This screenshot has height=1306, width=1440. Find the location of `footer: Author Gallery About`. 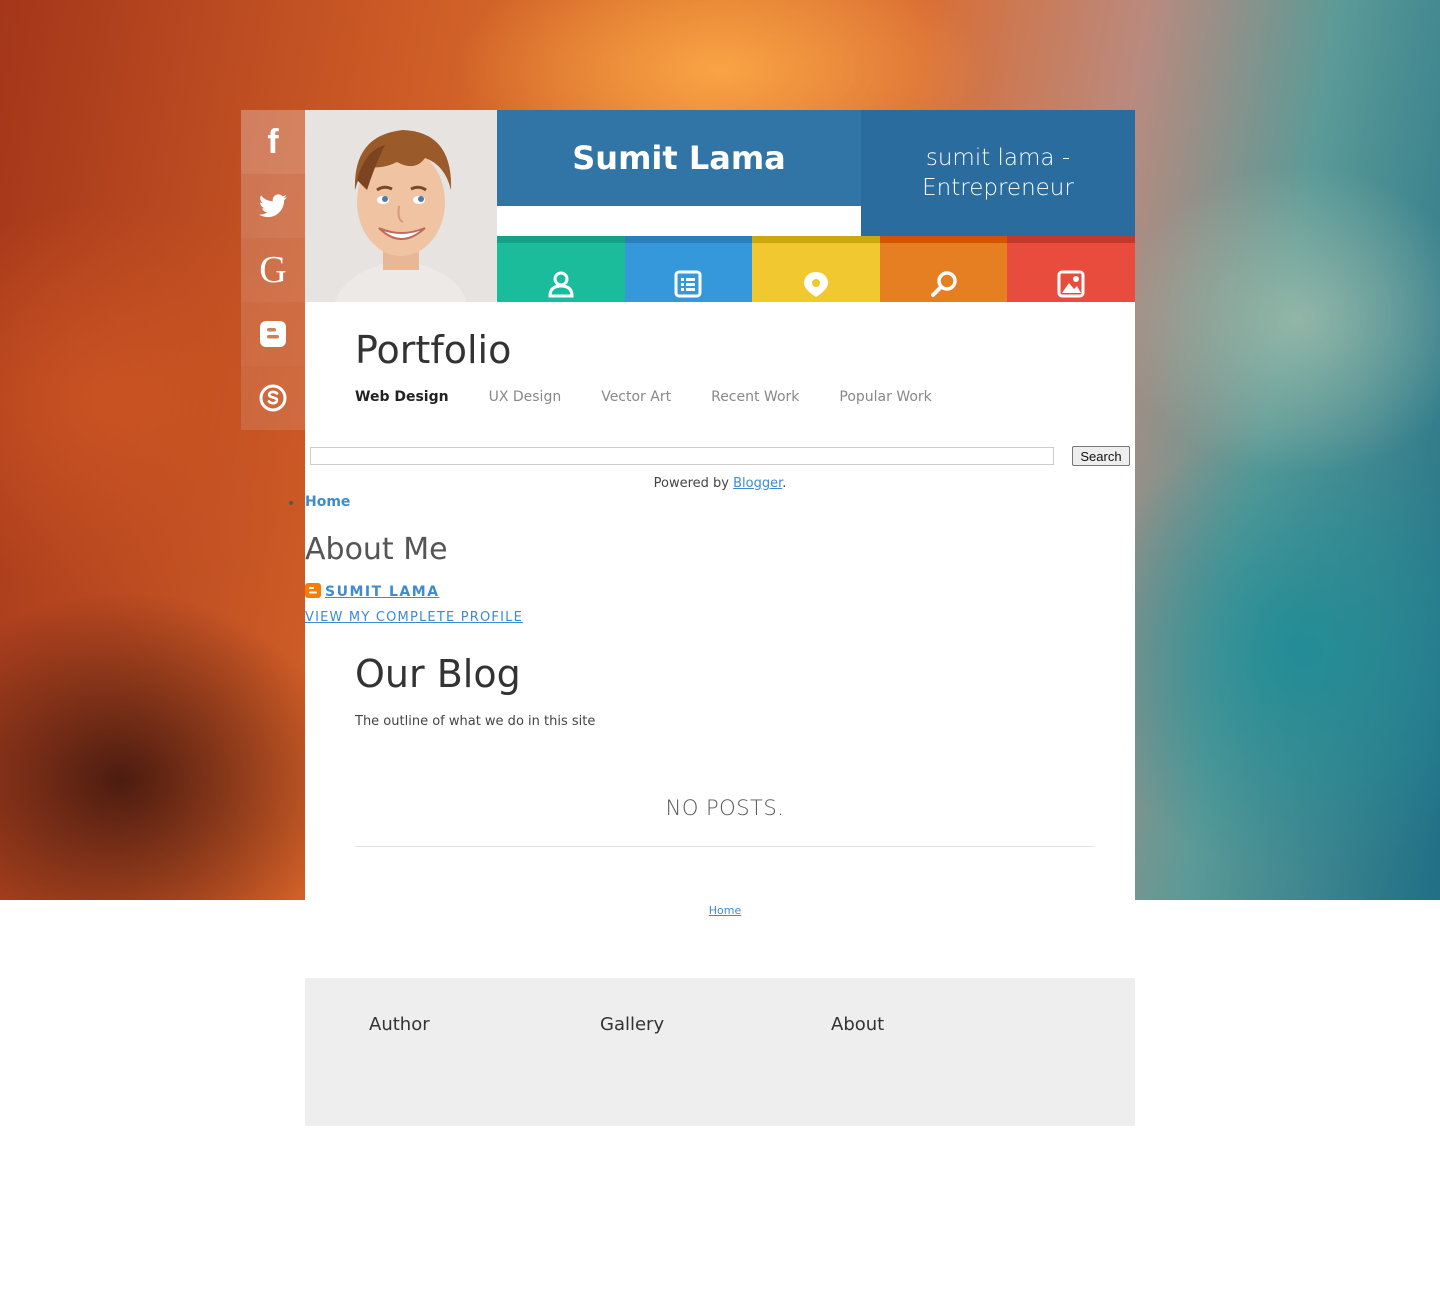

footer: Author Gallery About is located at coordinates (720, 1052).